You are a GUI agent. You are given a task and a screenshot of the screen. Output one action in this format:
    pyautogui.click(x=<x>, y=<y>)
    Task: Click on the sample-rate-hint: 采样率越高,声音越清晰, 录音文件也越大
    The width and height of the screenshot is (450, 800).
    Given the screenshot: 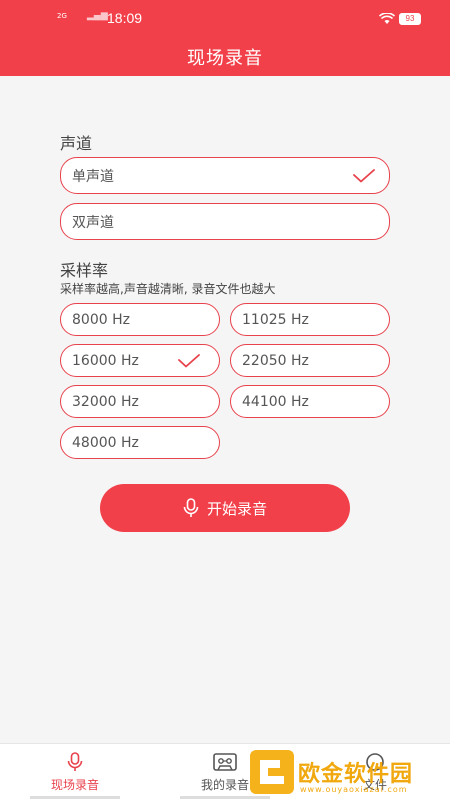 What is the action you would take?
    pyautogui.click(x=168, y=289)
    